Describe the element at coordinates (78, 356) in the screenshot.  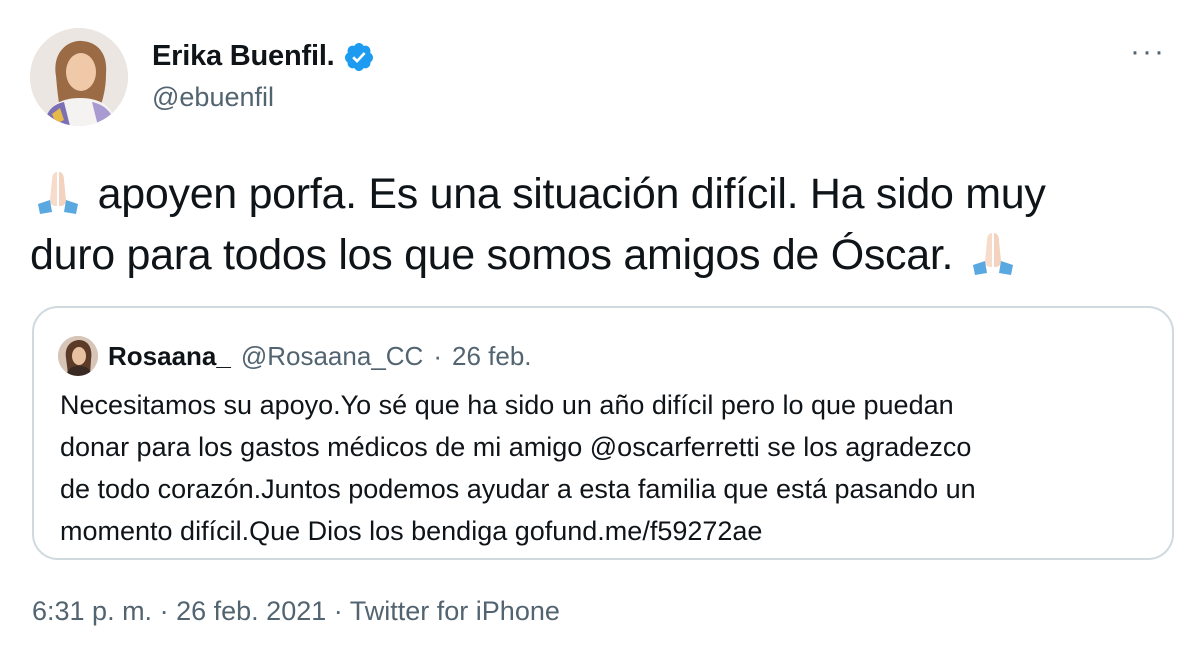
I see `quoted-author-avatar` at that location.